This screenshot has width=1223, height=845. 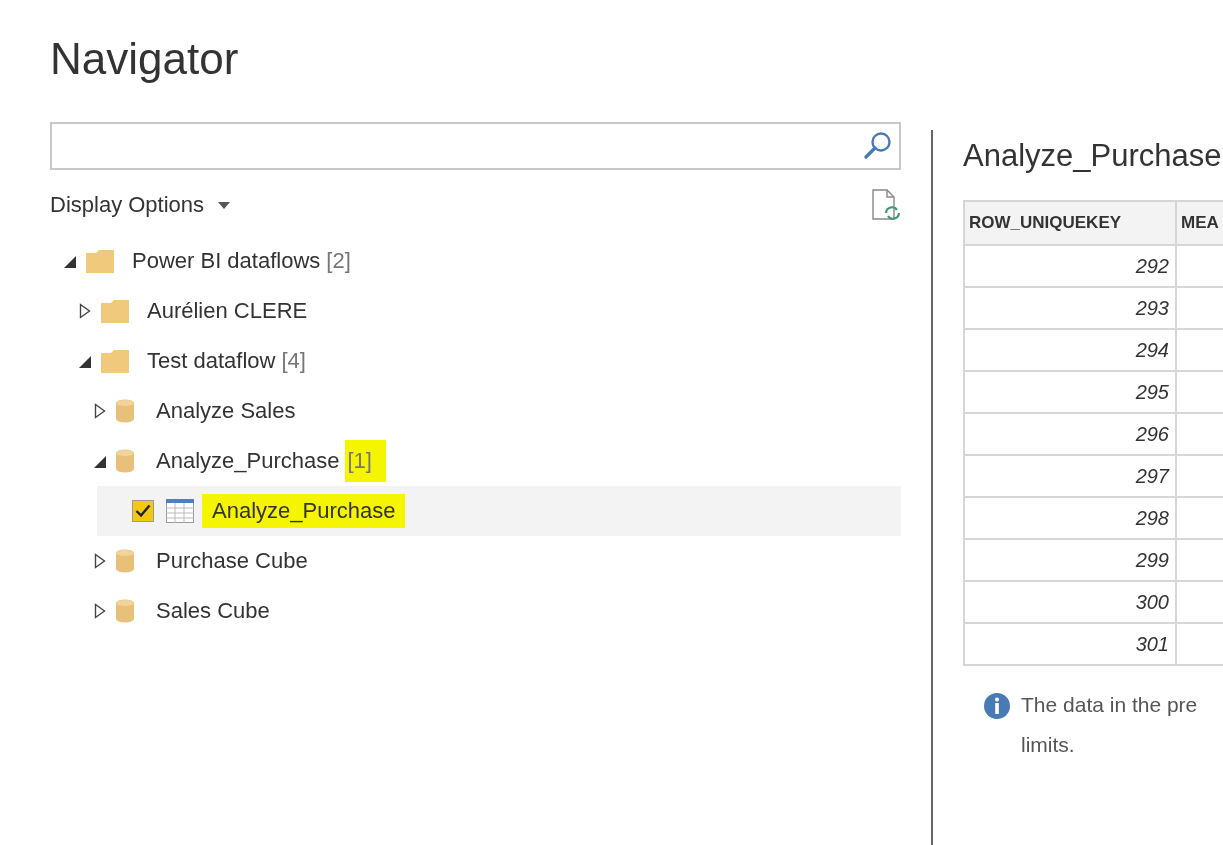 I want to click on table-cell: 296, so click(x=1070, y=434).